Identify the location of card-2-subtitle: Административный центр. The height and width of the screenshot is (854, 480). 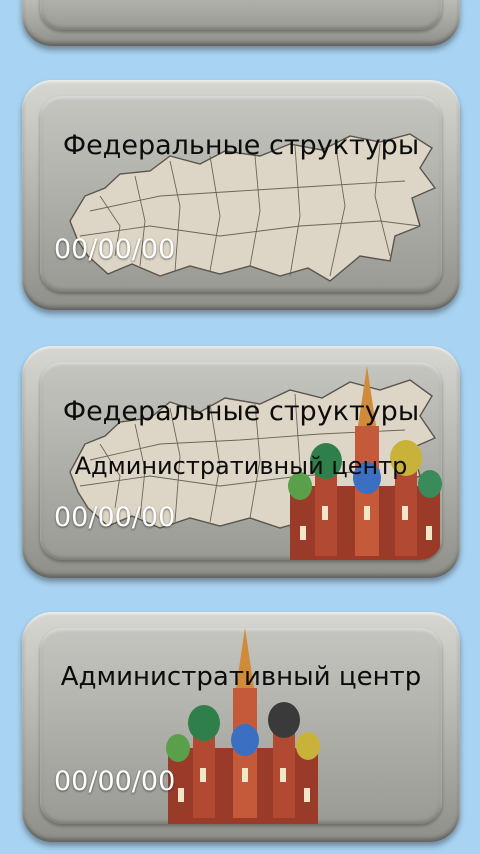
(241, 466).